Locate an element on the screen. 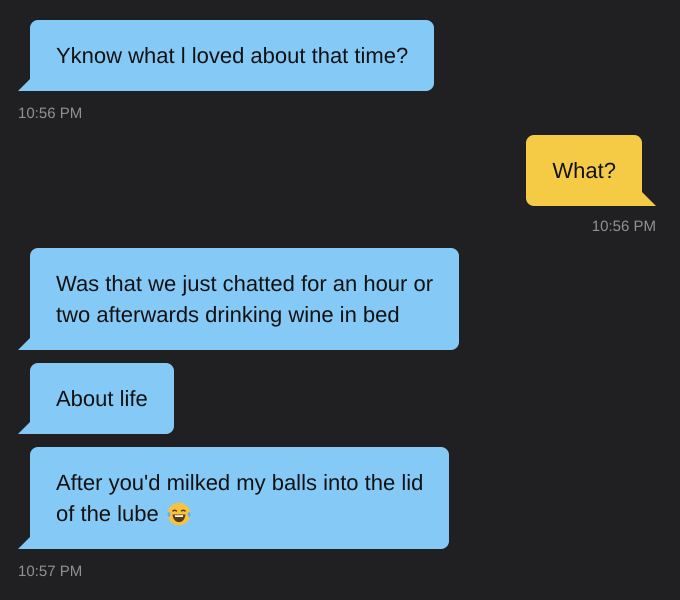 The height and width of the screenshot is (600, 680). message-text: What? is located at coordinates (584, 171).